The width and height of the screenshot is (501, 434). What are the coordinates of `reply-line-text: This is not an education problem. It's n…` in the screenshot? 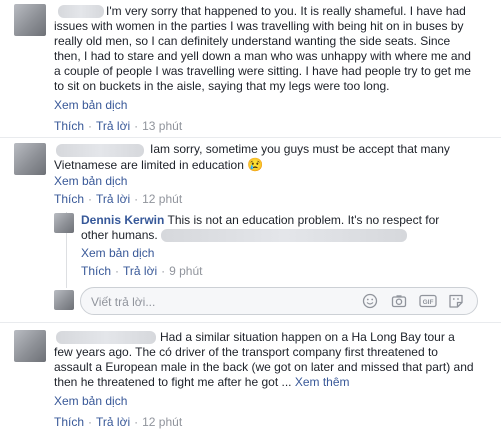 It's located at (303, 220).